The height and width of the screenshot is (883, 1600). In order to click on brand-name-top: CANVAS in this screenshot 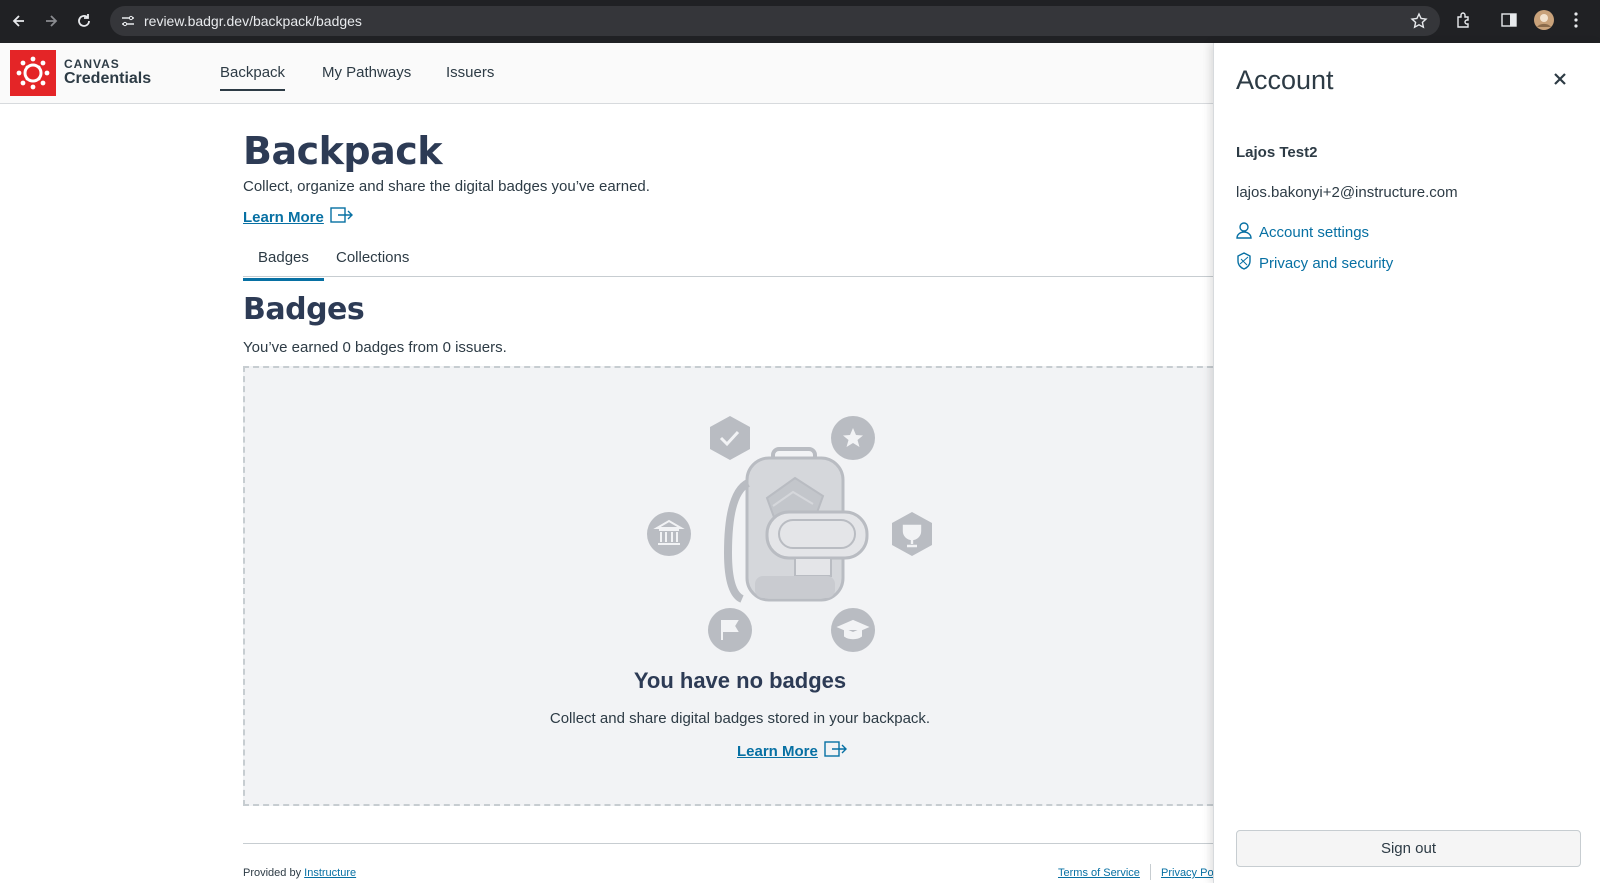, I will do `click(92, 64)`.